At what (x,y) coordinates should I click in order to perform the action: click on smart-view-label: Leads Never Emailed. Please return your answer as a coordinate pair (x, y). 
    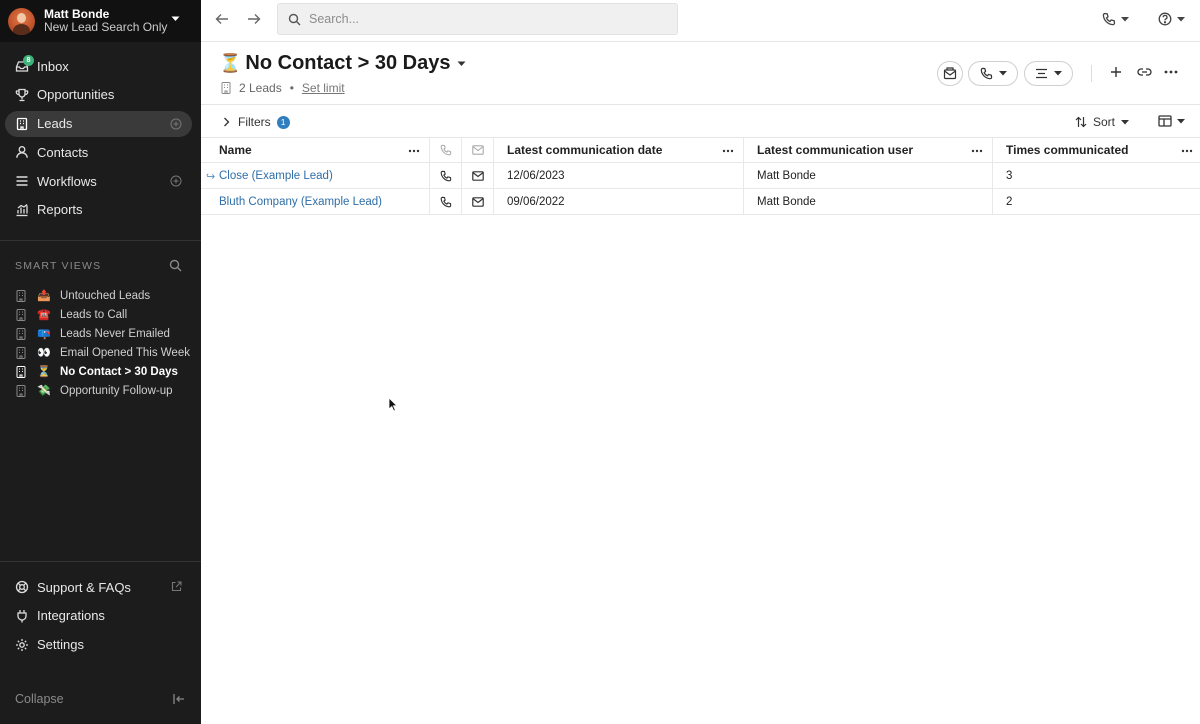
    Looking at the image, I should click on (115, 333).